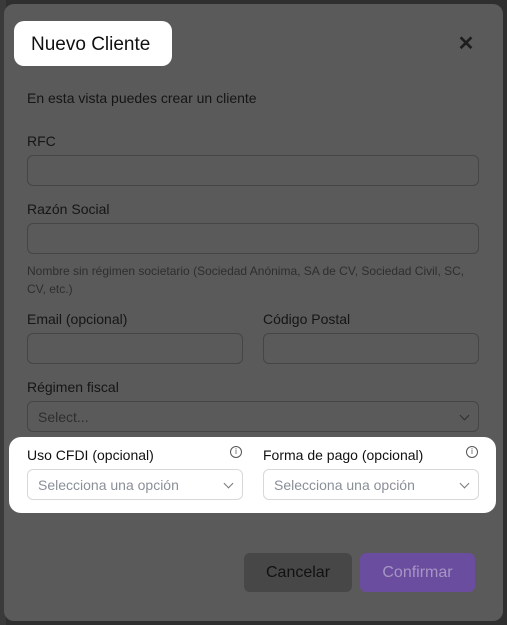  I want to click on forma-pago-label: Forma de pago (opcional), so click(343, 455).